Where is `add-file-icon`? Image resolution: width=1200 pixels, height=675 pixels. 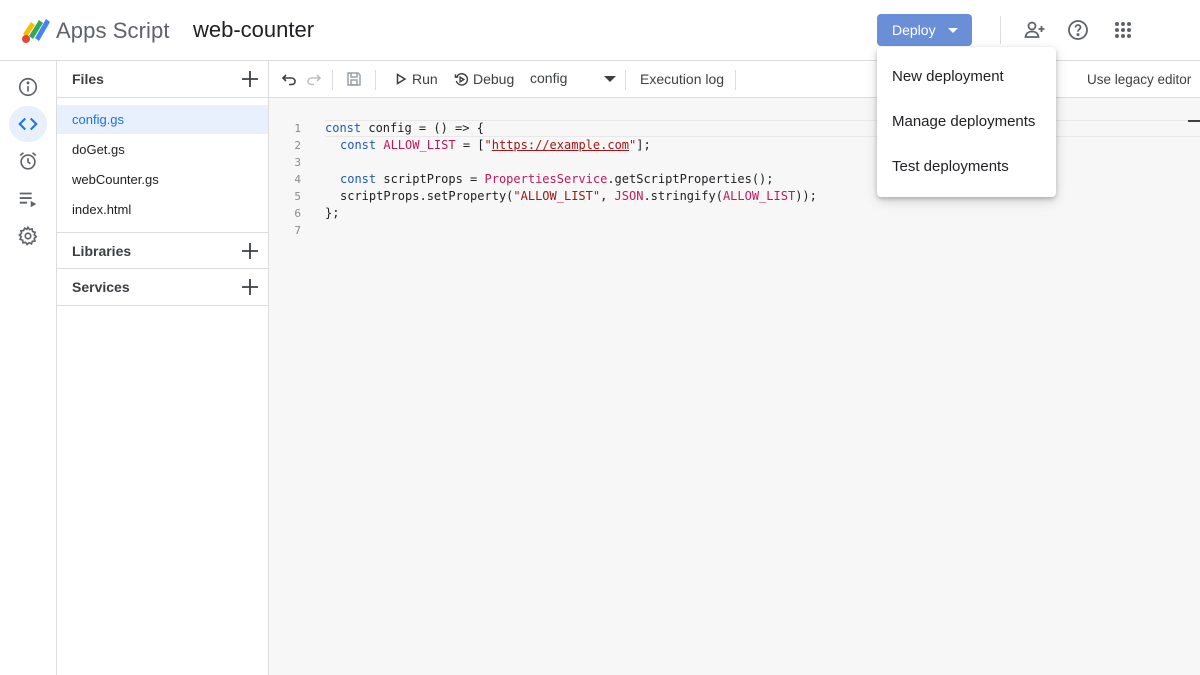 add-file-icon is located at coordinates (250, 79).